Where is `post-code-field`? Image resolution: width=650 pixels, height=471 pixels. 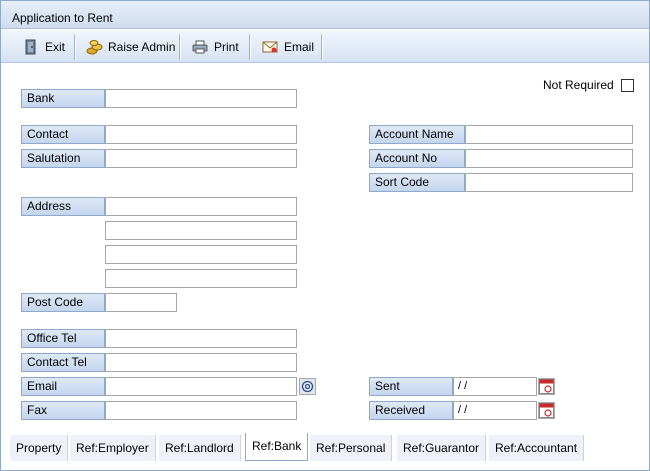
post-code-field is located at coordinates (141, 302).